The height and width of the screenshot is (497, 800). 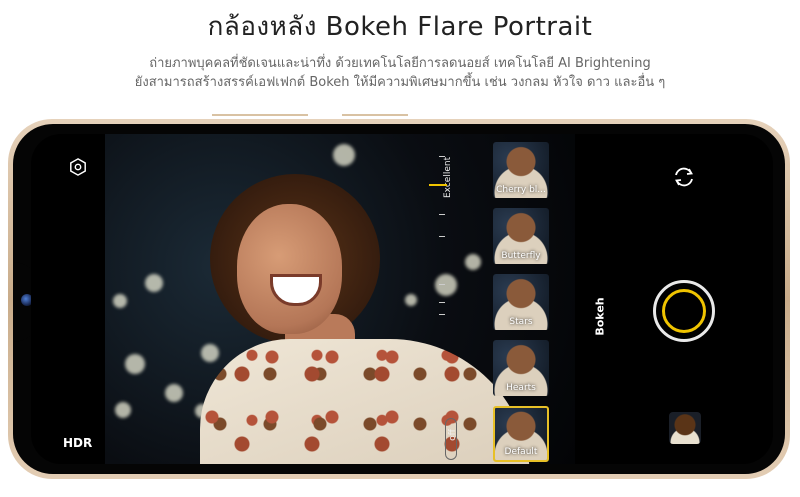 What do you see at coordinates (521, 452) in the screenshot?
I see `effect-label: Default` at bounding box center [521, 452].